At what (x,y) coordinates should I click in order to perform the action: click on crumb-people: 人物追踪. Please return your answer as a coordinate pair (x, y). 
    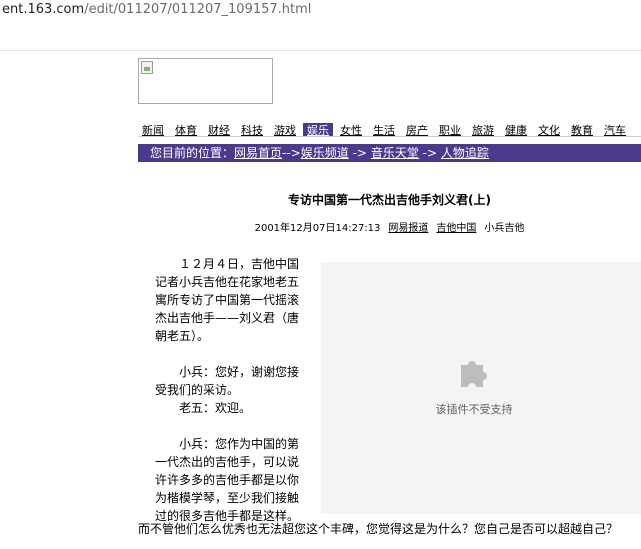
    Looking at the image, I should click on (465, 153).